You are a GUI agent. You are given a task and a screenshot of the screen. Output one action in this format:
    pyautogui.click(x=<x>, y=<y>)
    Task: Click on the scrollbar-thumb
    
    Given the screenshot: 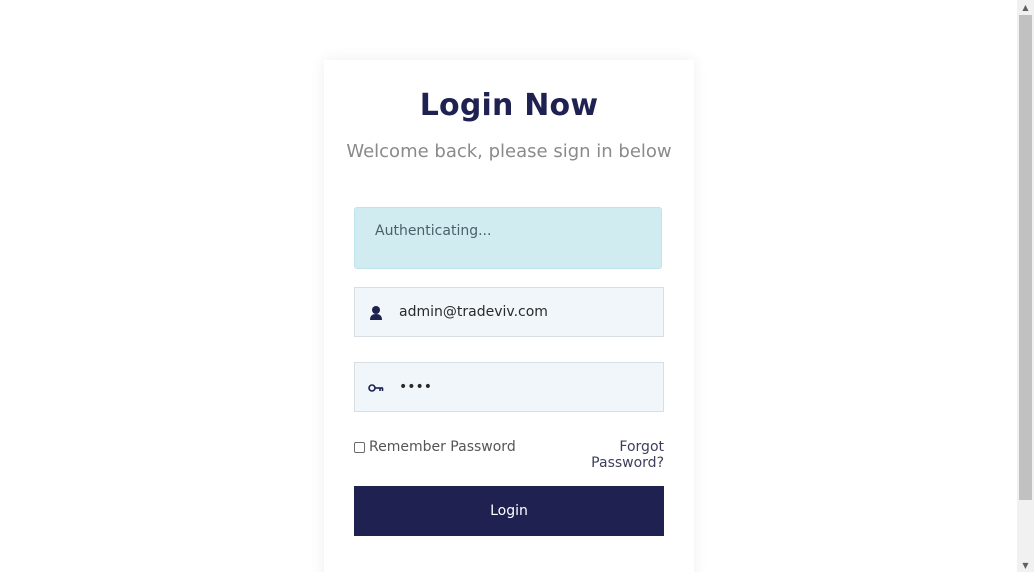 What is the action you would take?
    pyautogui.click(x=1025, y=257)
    